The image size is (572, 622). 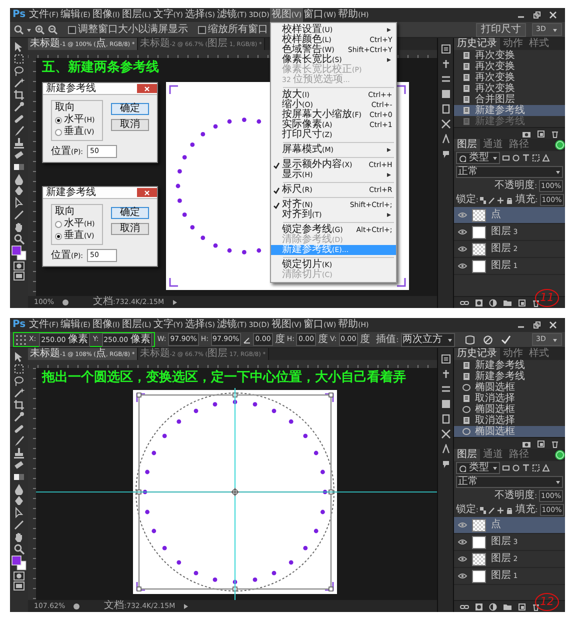 I want to click on checkbox-label: 缩放所有窗口, so click(x=238, y=30).